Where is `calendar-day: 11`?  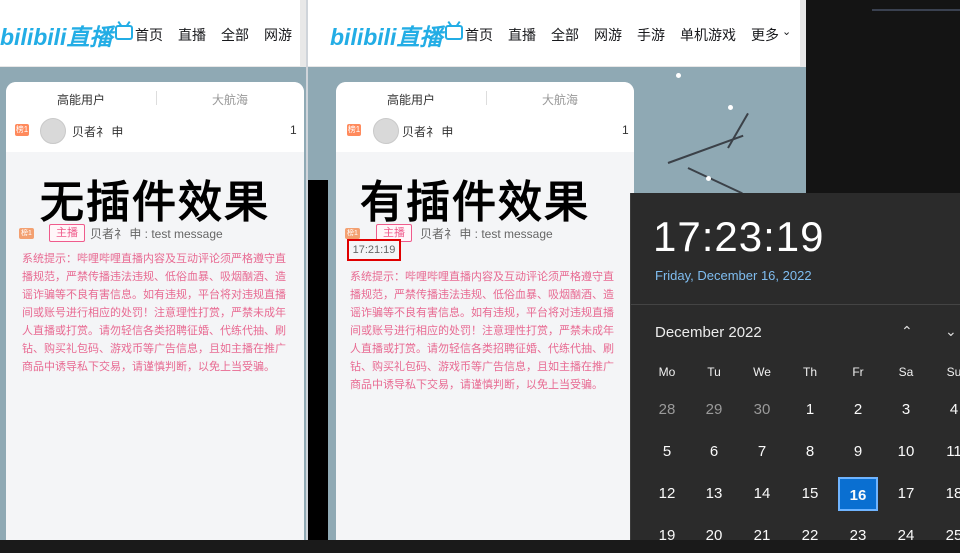
calendar-day: 11 is located at coordinates (947, 452).